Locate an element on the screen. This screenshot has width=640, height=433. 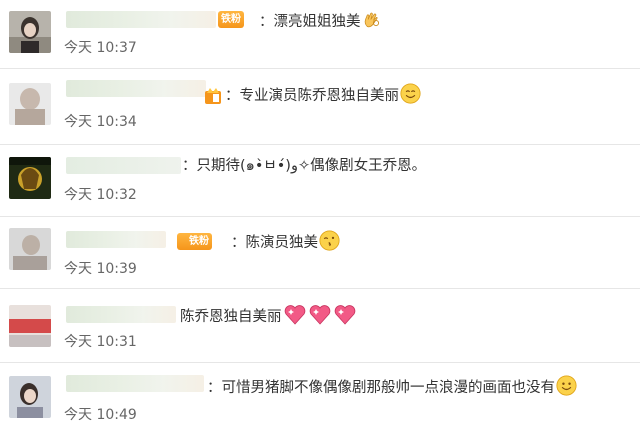
comment-text: ：只期待(๑•̀ㅂ•́)و✧偶像剧女王乔恩。 is located at coordinates (304, 166).